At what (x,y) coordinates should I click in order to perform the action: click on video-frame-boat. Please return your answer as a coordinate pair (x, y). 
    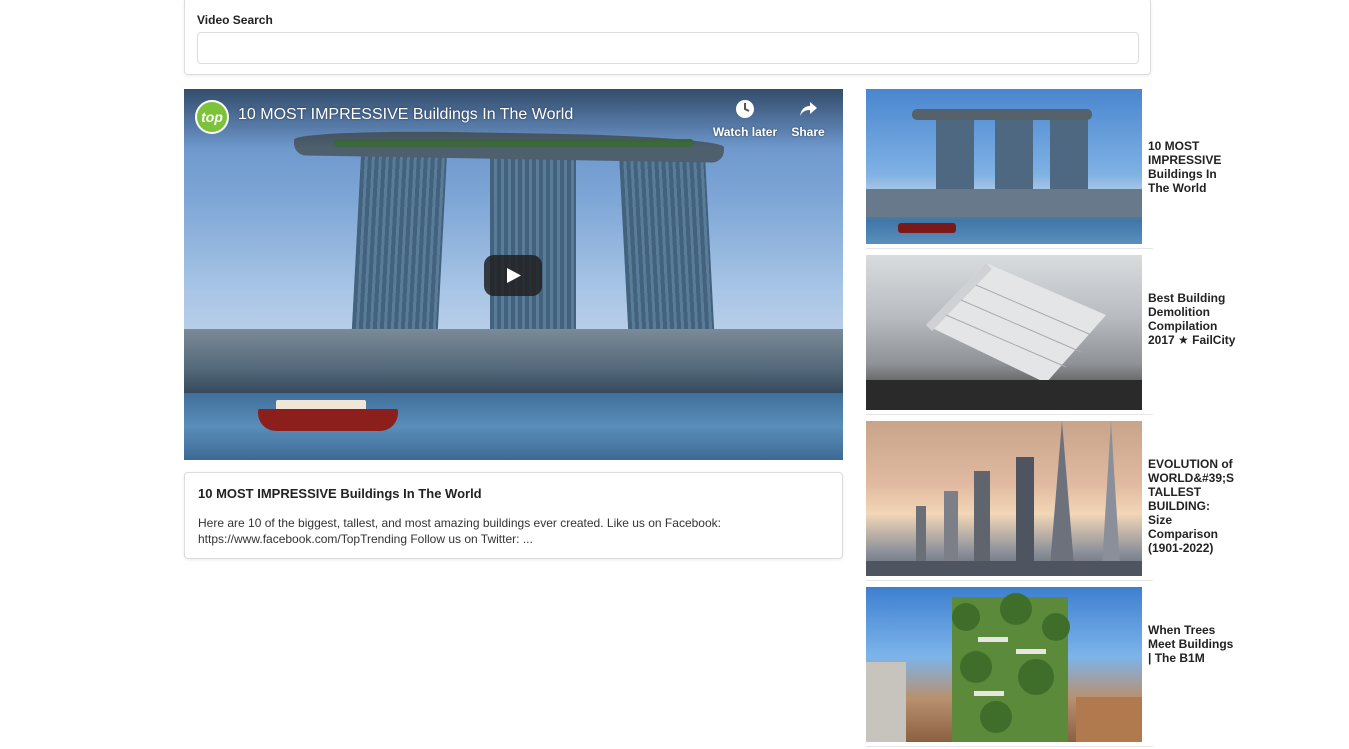
    Looking at the image, I should click on (328, 420).